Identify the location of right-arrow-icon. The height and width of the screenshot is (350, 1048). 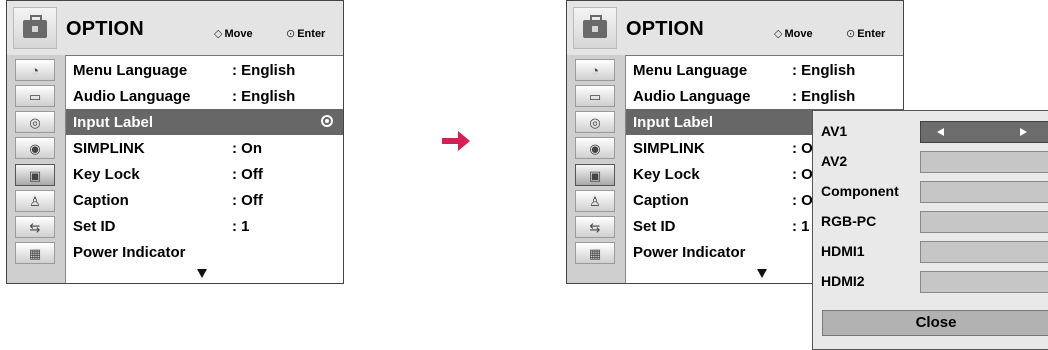
(1023, 132).